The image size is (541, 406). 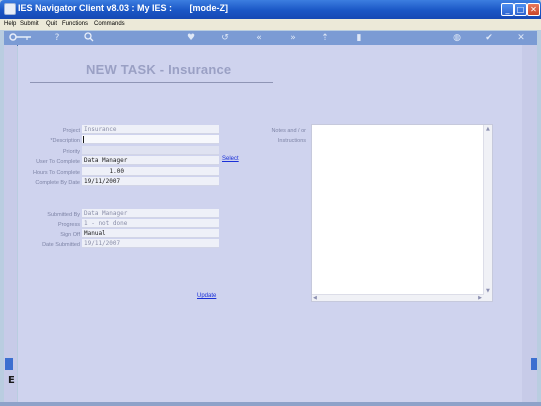 I want to click on date-submitted-label: Date Submitted, so click(x=61, y=245).